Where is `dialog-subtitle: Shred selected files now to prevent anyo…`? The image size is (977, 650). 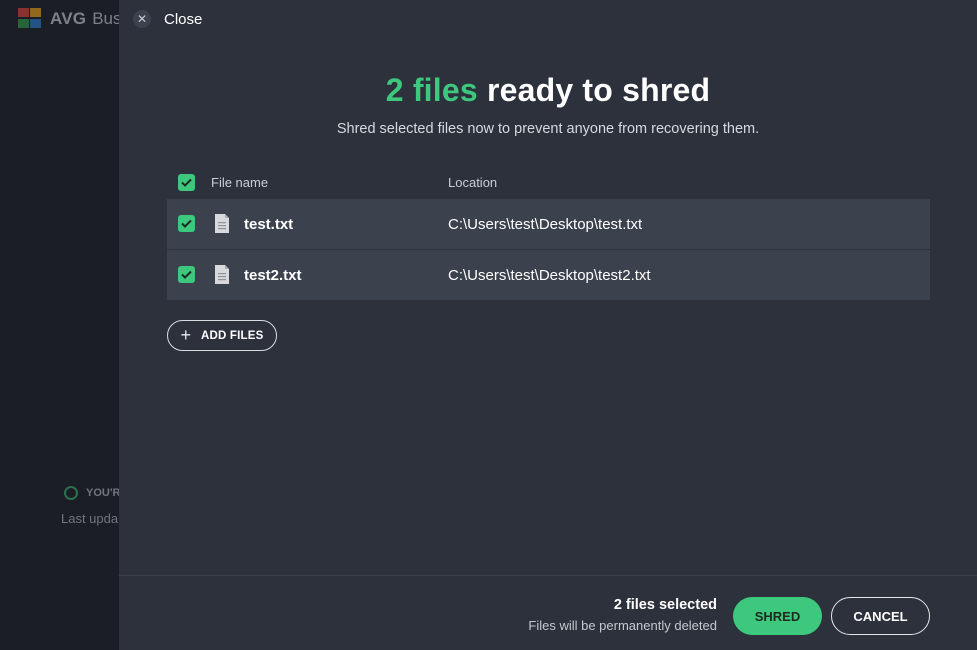
dialog-subtitle: Shred selected files now to prevent anyo… is located at coordinates (548, 129).